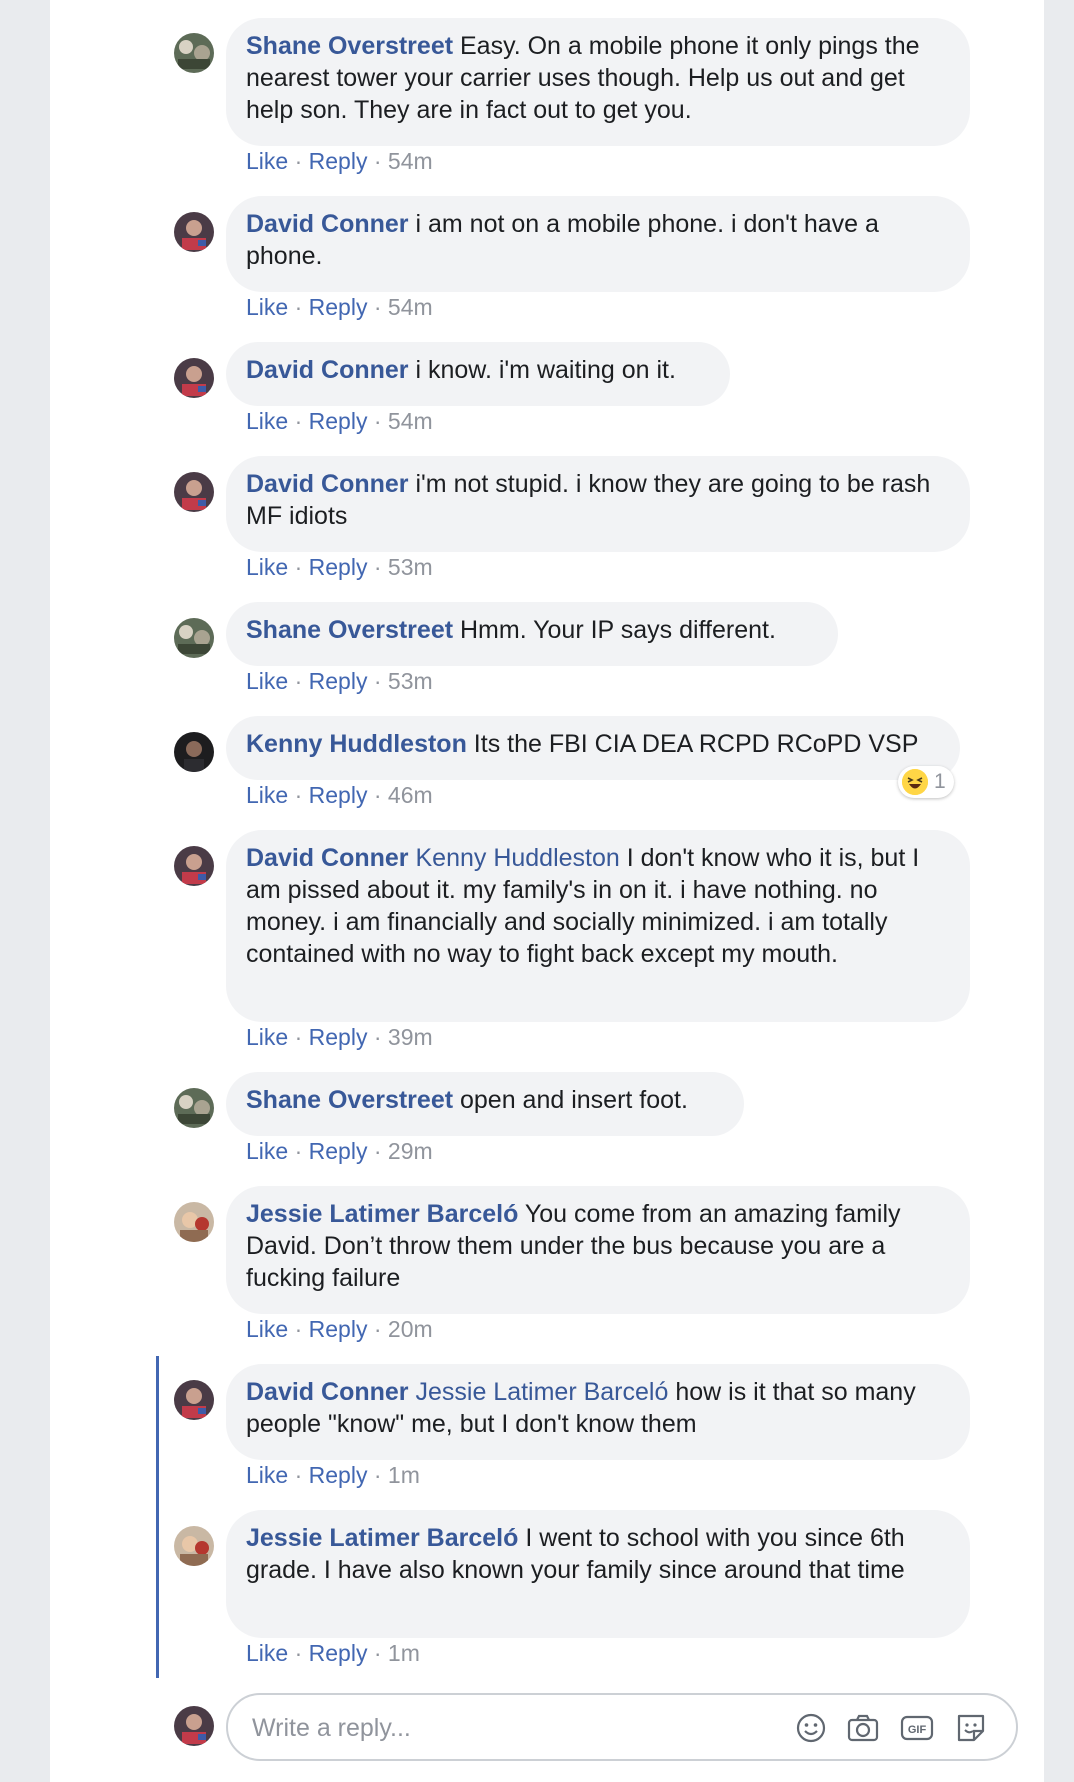 The image size is (1074, 1782). I want to click on comment-time: 20m, so click(410, 1329).